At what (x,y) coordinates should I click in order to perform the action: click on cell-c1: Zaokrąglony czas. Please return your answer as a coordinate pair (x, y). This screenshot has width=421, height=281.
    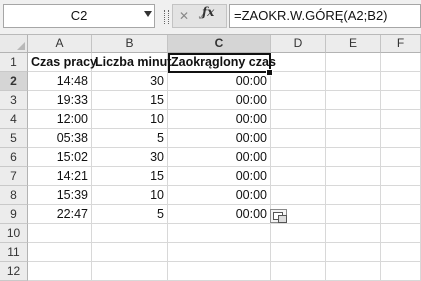
    Looking at the image, I should click on (222, 62).